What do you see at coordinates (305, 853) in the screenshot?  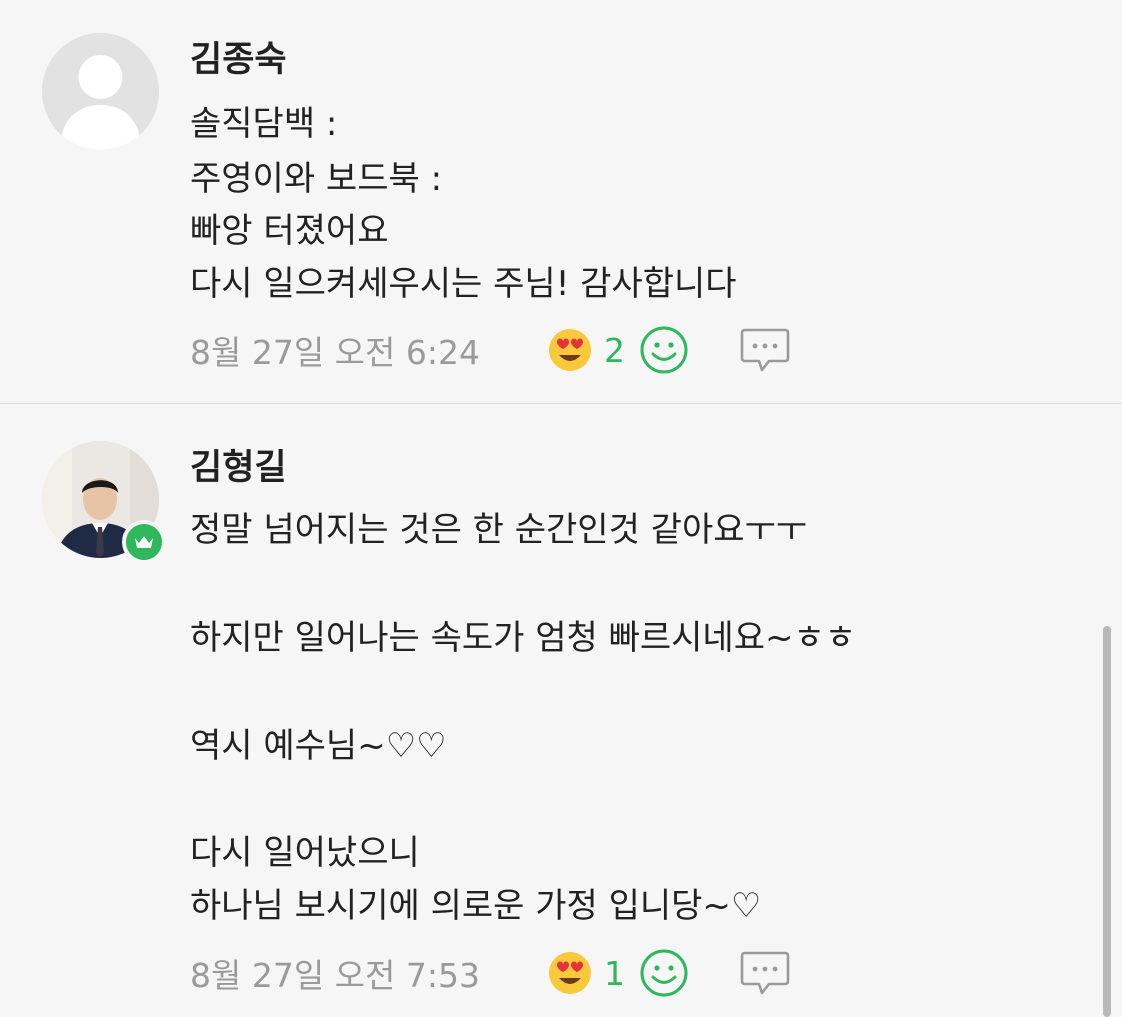 I see `comment-text-line: 다시 일어났으니` at bounding box center [305, 853].